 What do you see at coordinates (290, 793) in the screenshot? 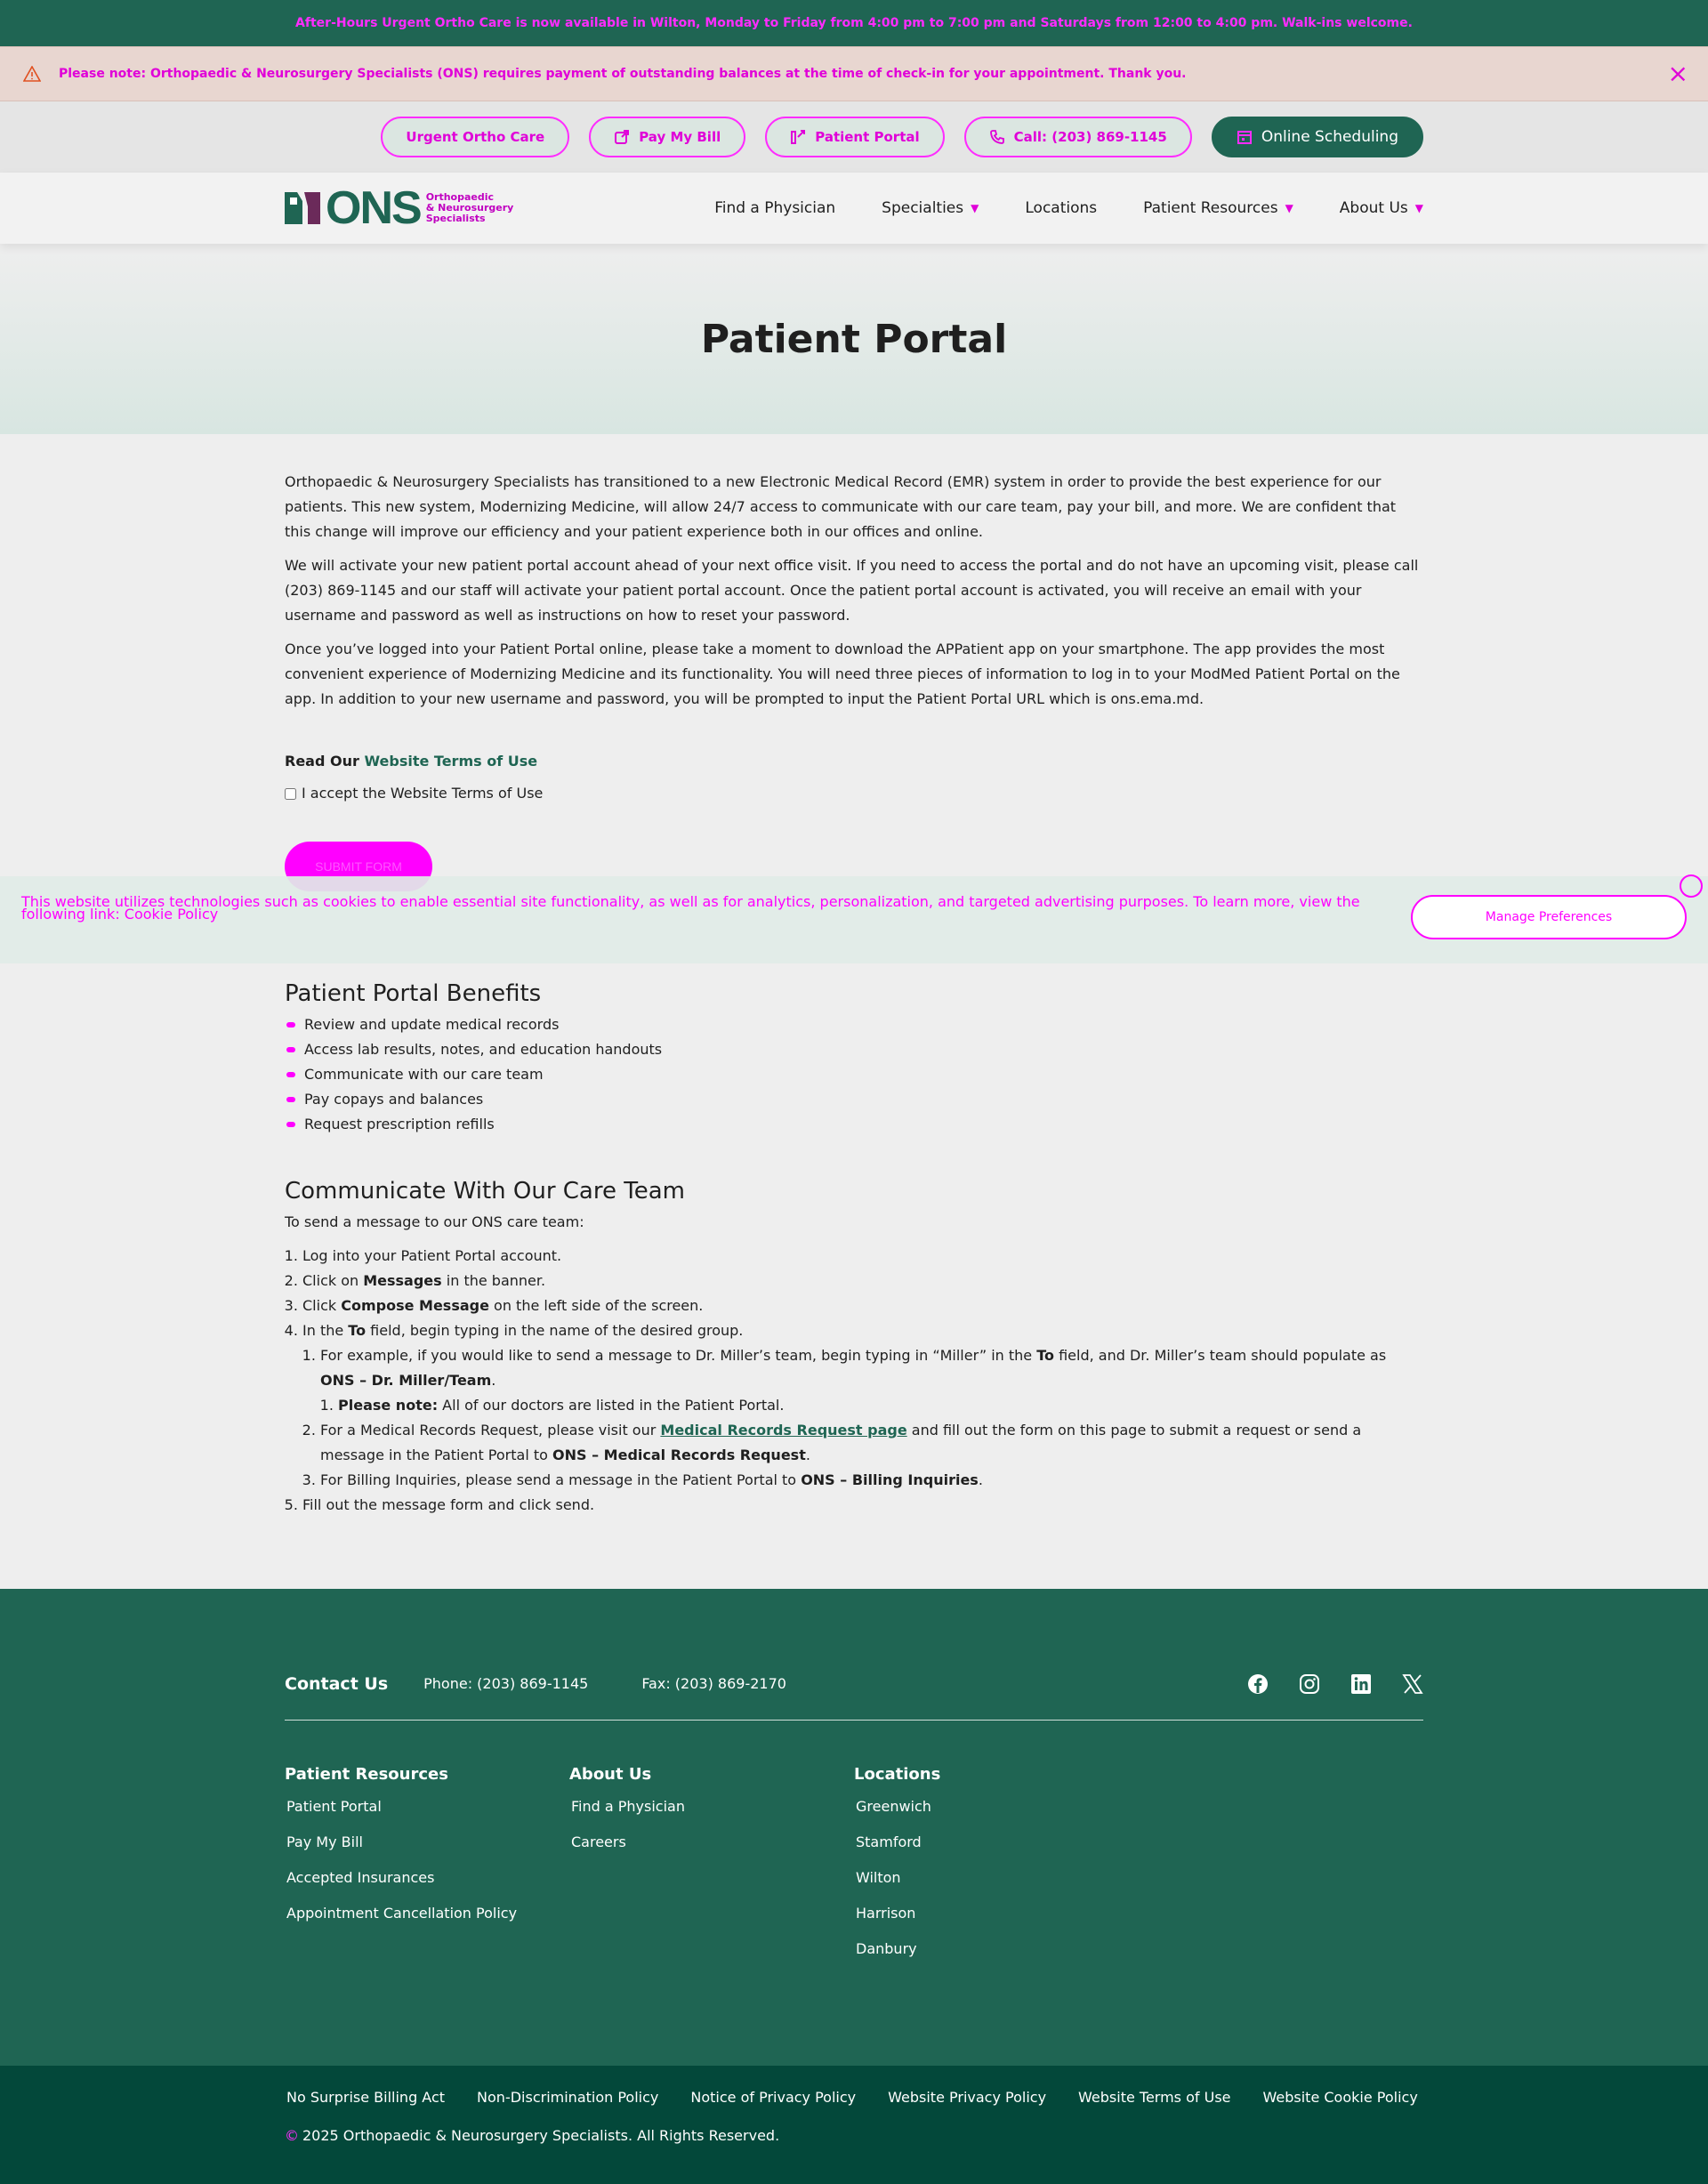
I see `accept-checkbox` at bounding box center [290, 793].